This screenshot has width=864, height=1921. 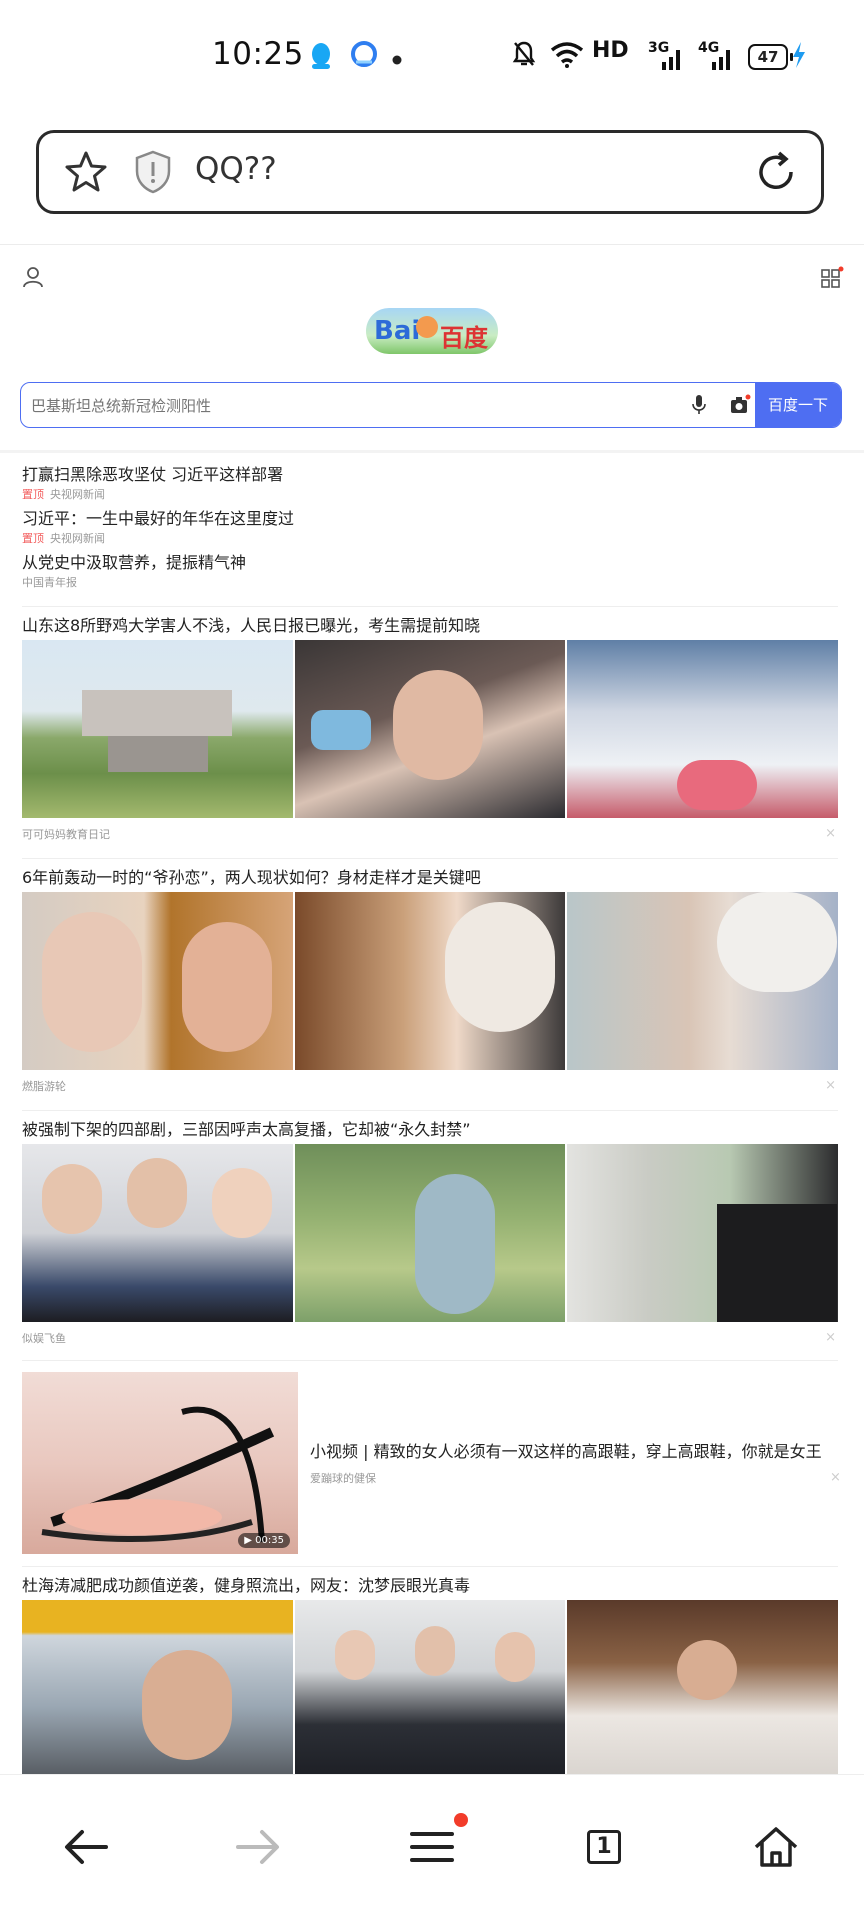 I want to click on feed-image-campus, so click(x=157, y=729).